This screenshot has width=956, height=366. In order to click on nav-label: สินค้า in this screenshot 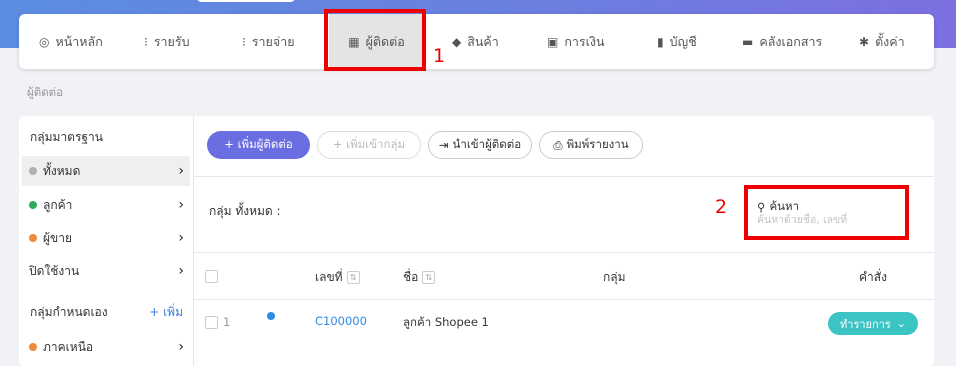, I will do `click(483, 41)`.